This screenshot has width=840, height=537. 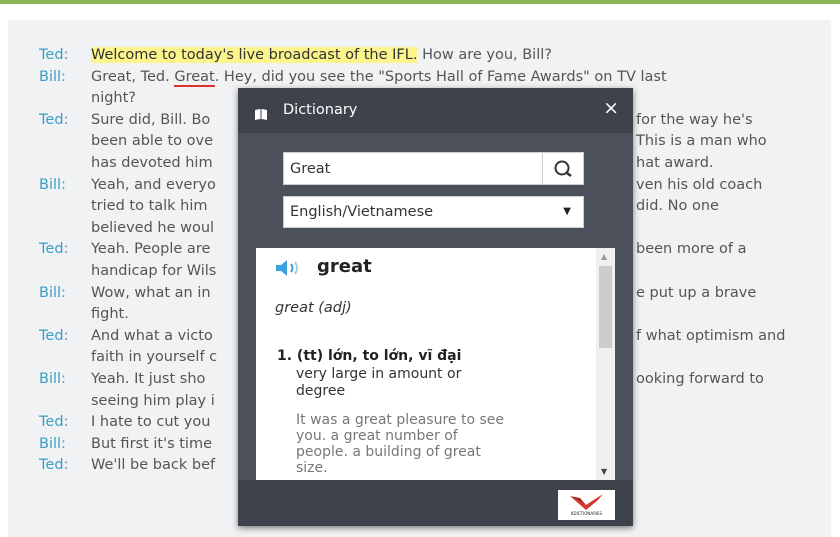 I want to click on transcript-text: Wow, what an in, so click(x=151, y=293).